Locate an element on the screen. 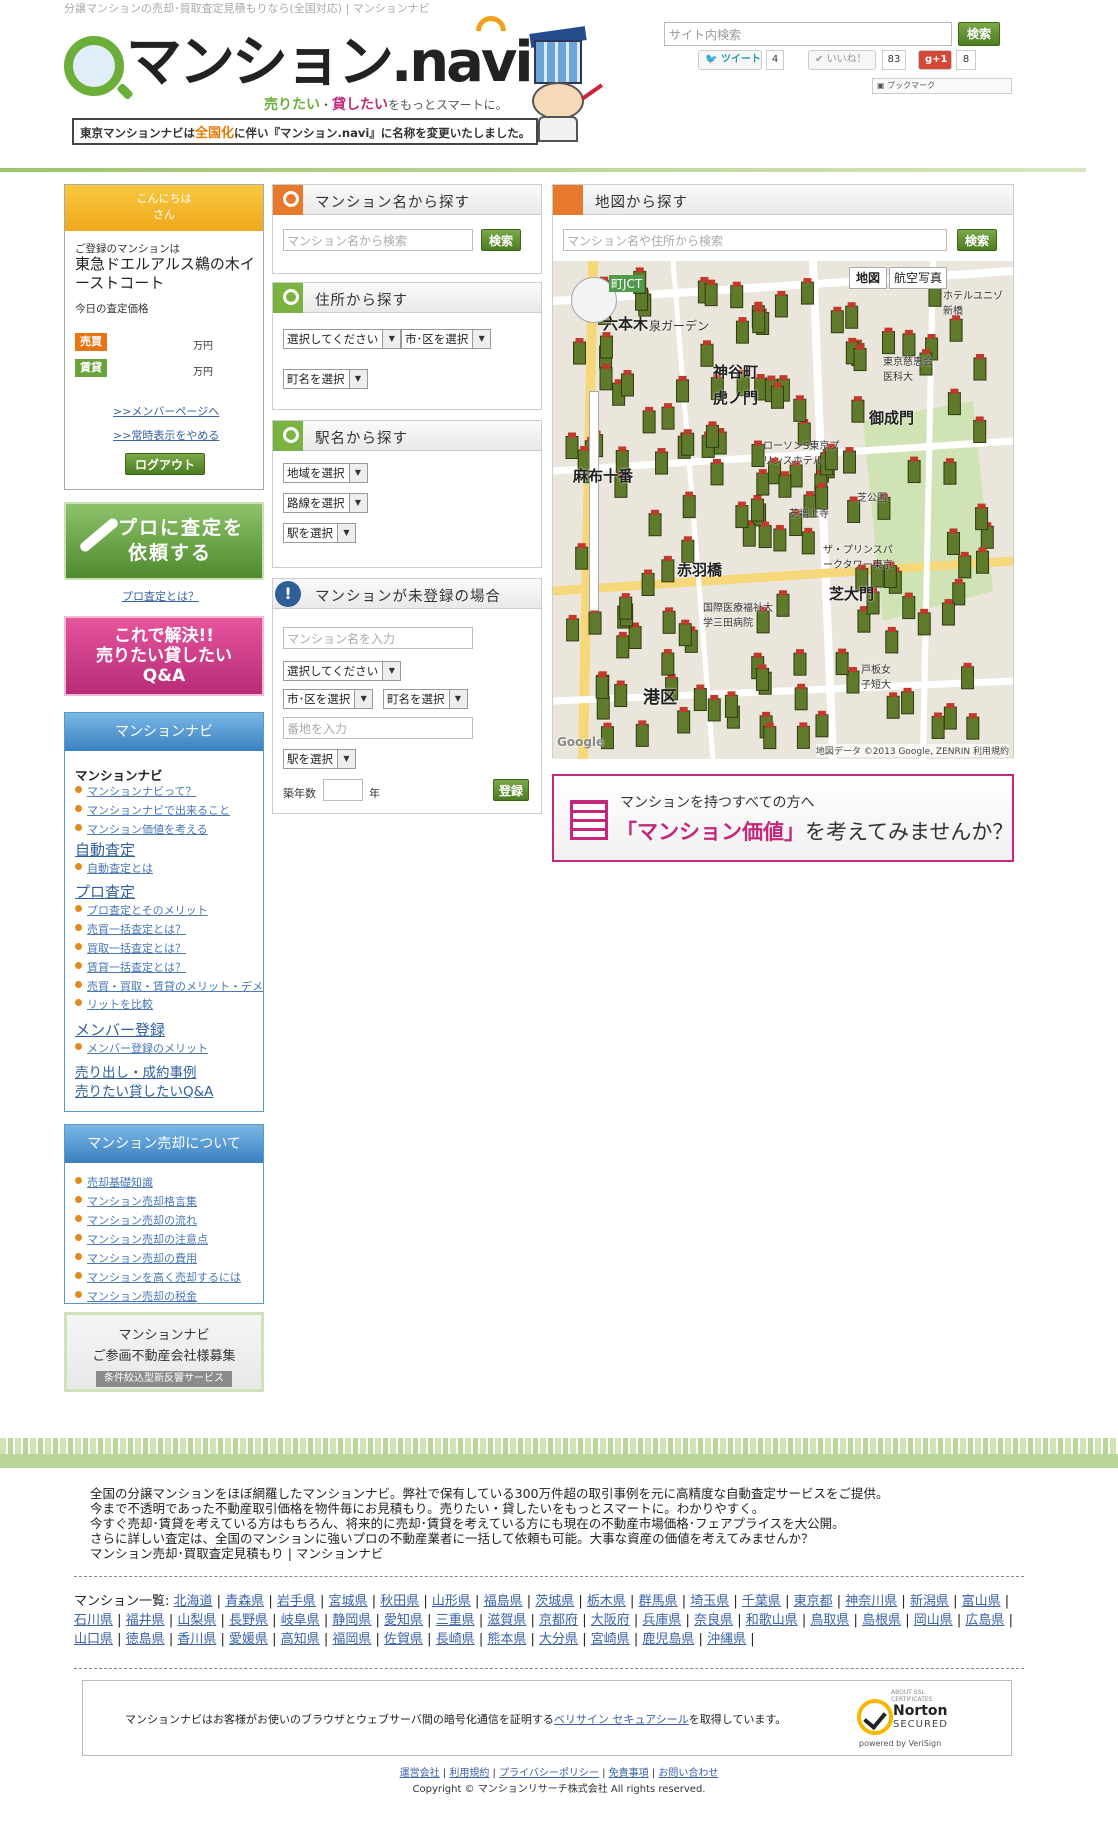 Image resolution: width=1118 pixels, height=1822 pixels. building-age-input is located at coordinates (343, 790).